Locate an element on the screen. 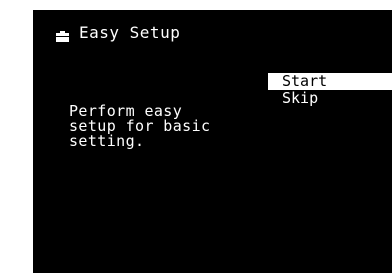 The width and height of the screenshot is (392, 273). menu-item-skip: Skip is located at coordinates (330, 98).